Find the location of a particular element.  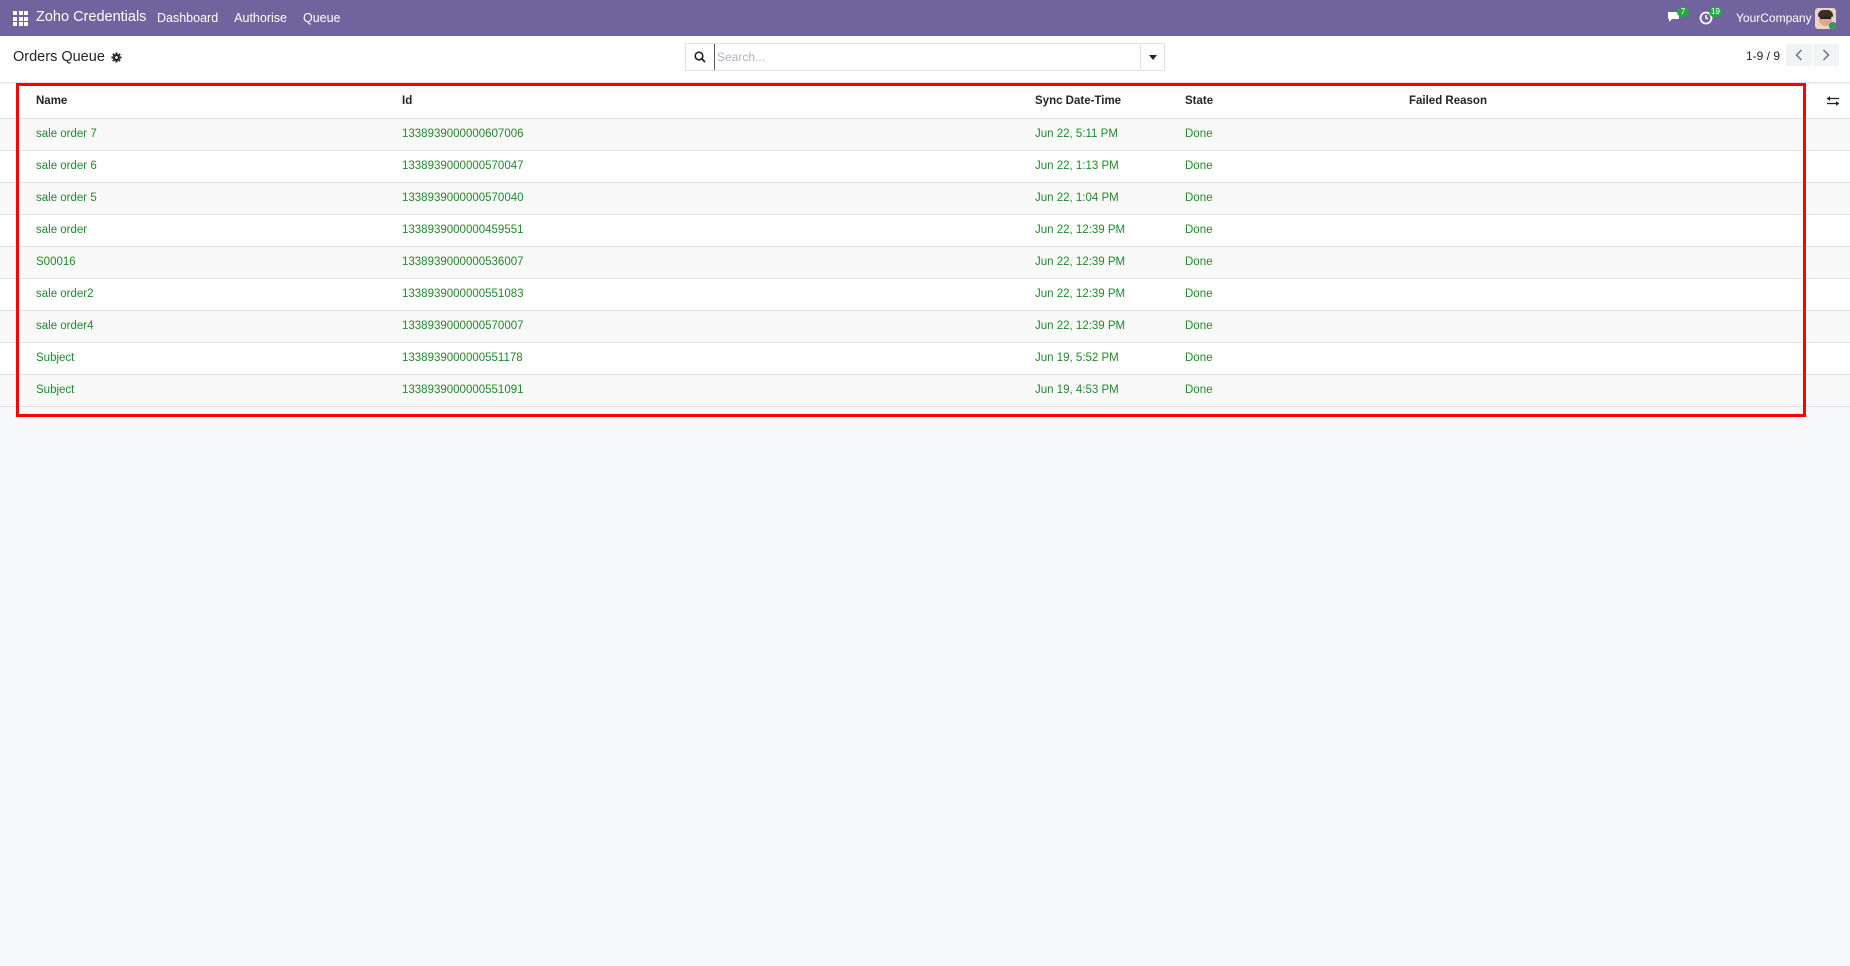

cell-sync-date-time: Jun 22, 1:13 PM is located at coordinates (1110, 166).